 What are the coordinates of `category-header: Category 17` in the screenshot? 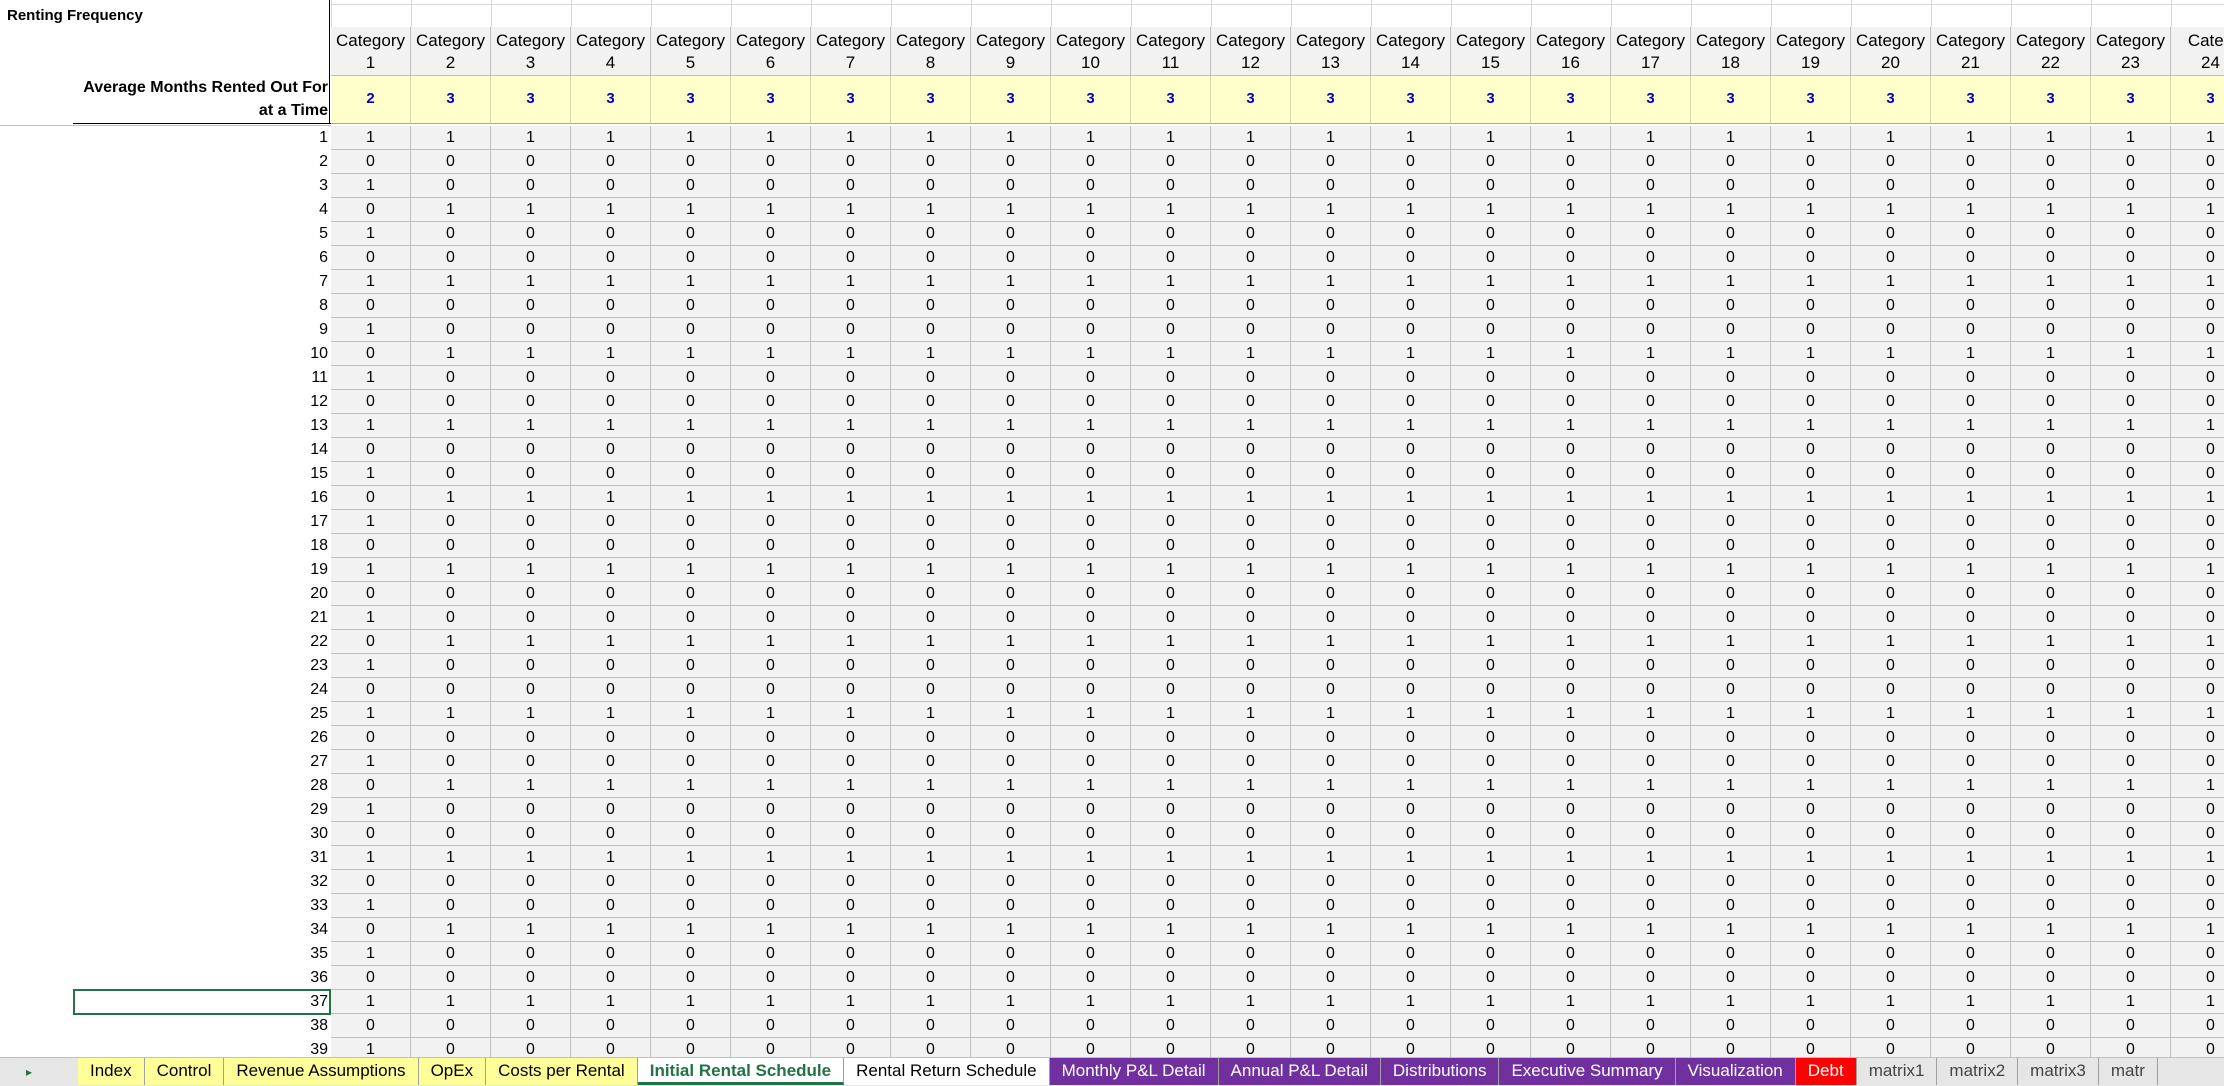 It's located at (1651, 51).